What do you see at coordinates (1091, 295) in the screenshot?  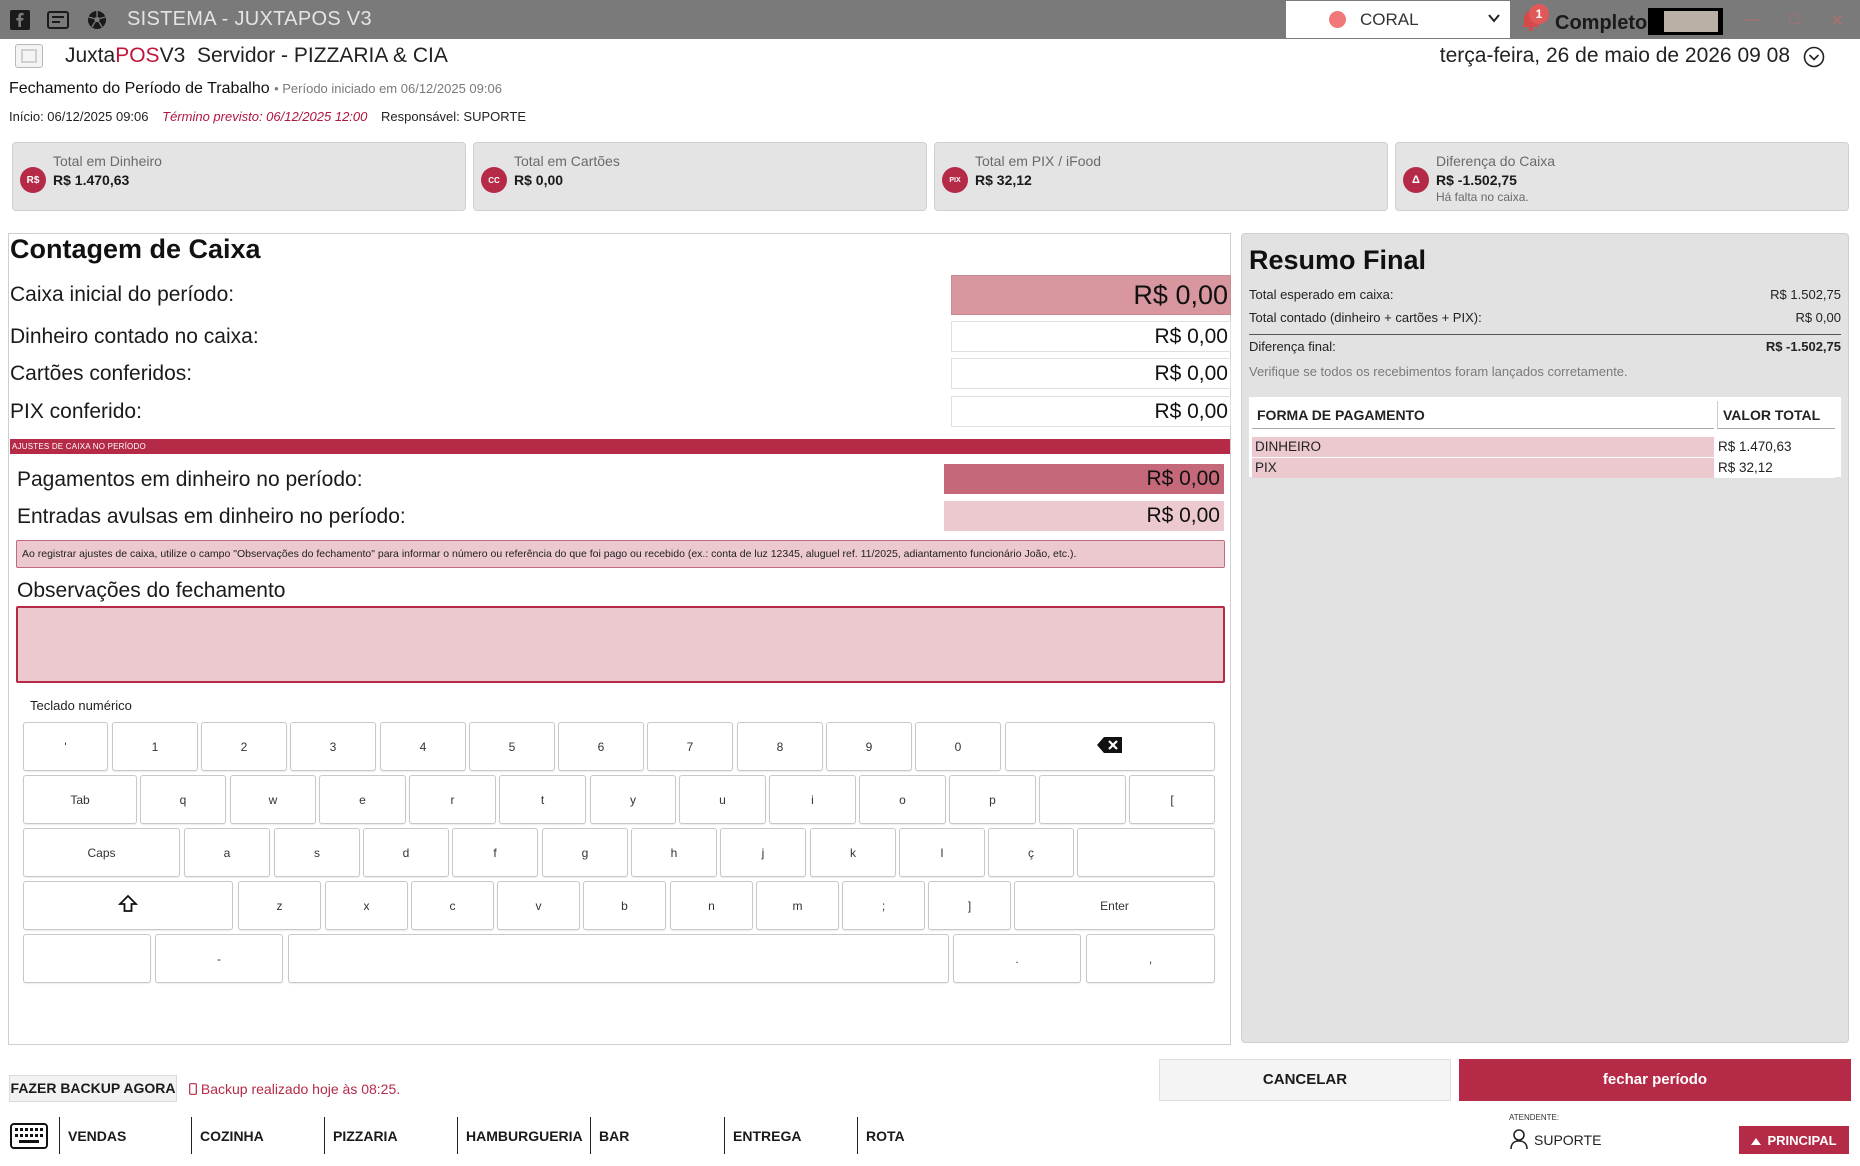 I see `caixa-inicial-field: R$ 0,00` at bounding box center [1091, 295].